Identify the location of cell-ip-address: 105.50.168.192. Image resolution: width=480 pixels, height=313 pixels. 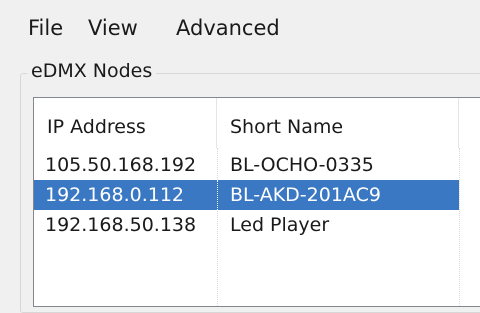
(121, 165).